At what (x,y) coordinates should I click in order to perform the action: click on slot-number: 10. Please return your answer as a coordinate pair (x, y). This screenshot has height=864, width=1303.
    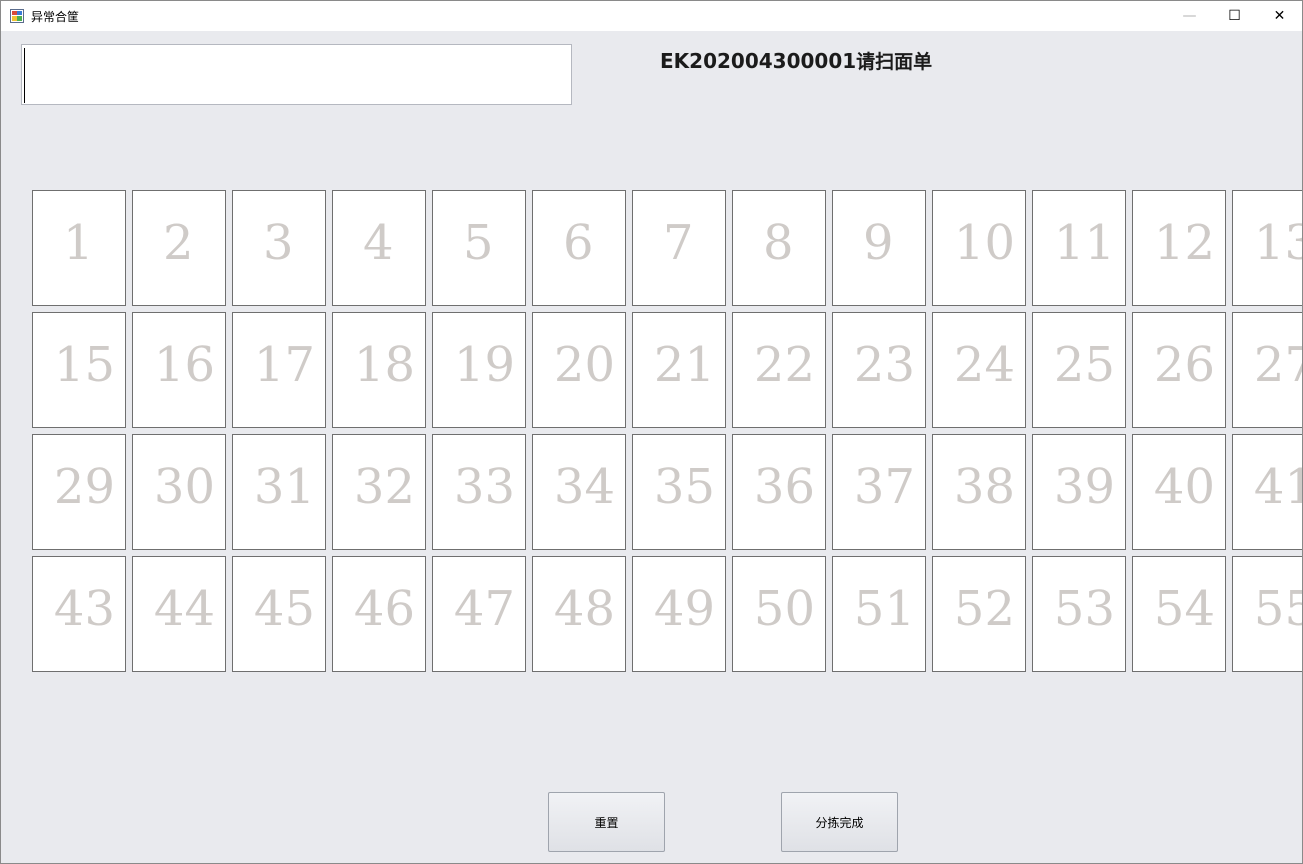
    Looking at the image, I should click on (984, 243).